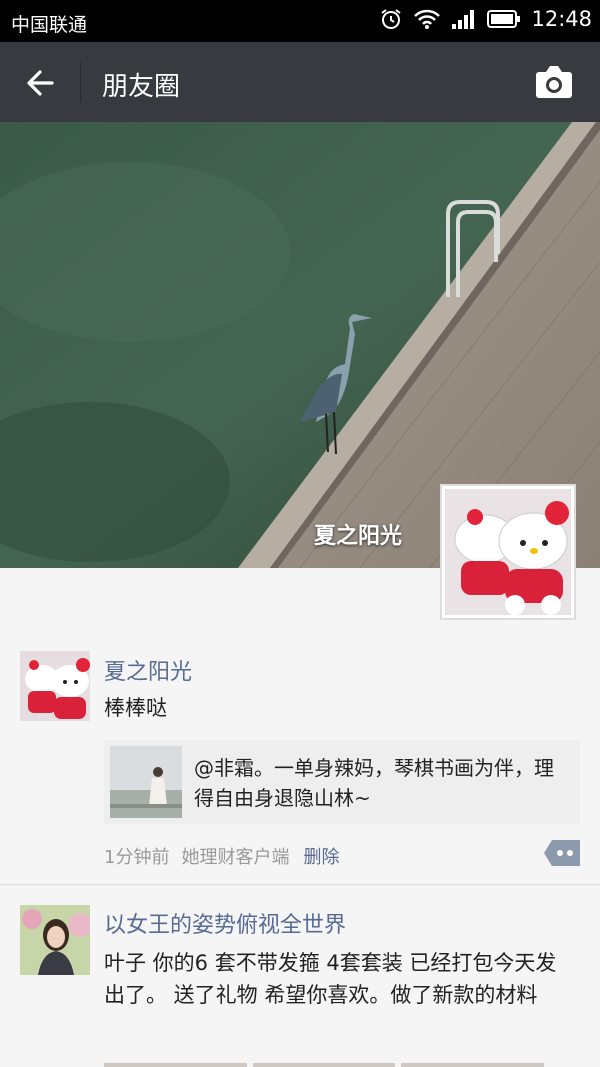 The width and height of the screenshot is (600, 1067). I want to click on shared-text: @非霜。一单身辣妈，琴棋书画为伴，理得自由身退隐山林~, so click(374, 783).